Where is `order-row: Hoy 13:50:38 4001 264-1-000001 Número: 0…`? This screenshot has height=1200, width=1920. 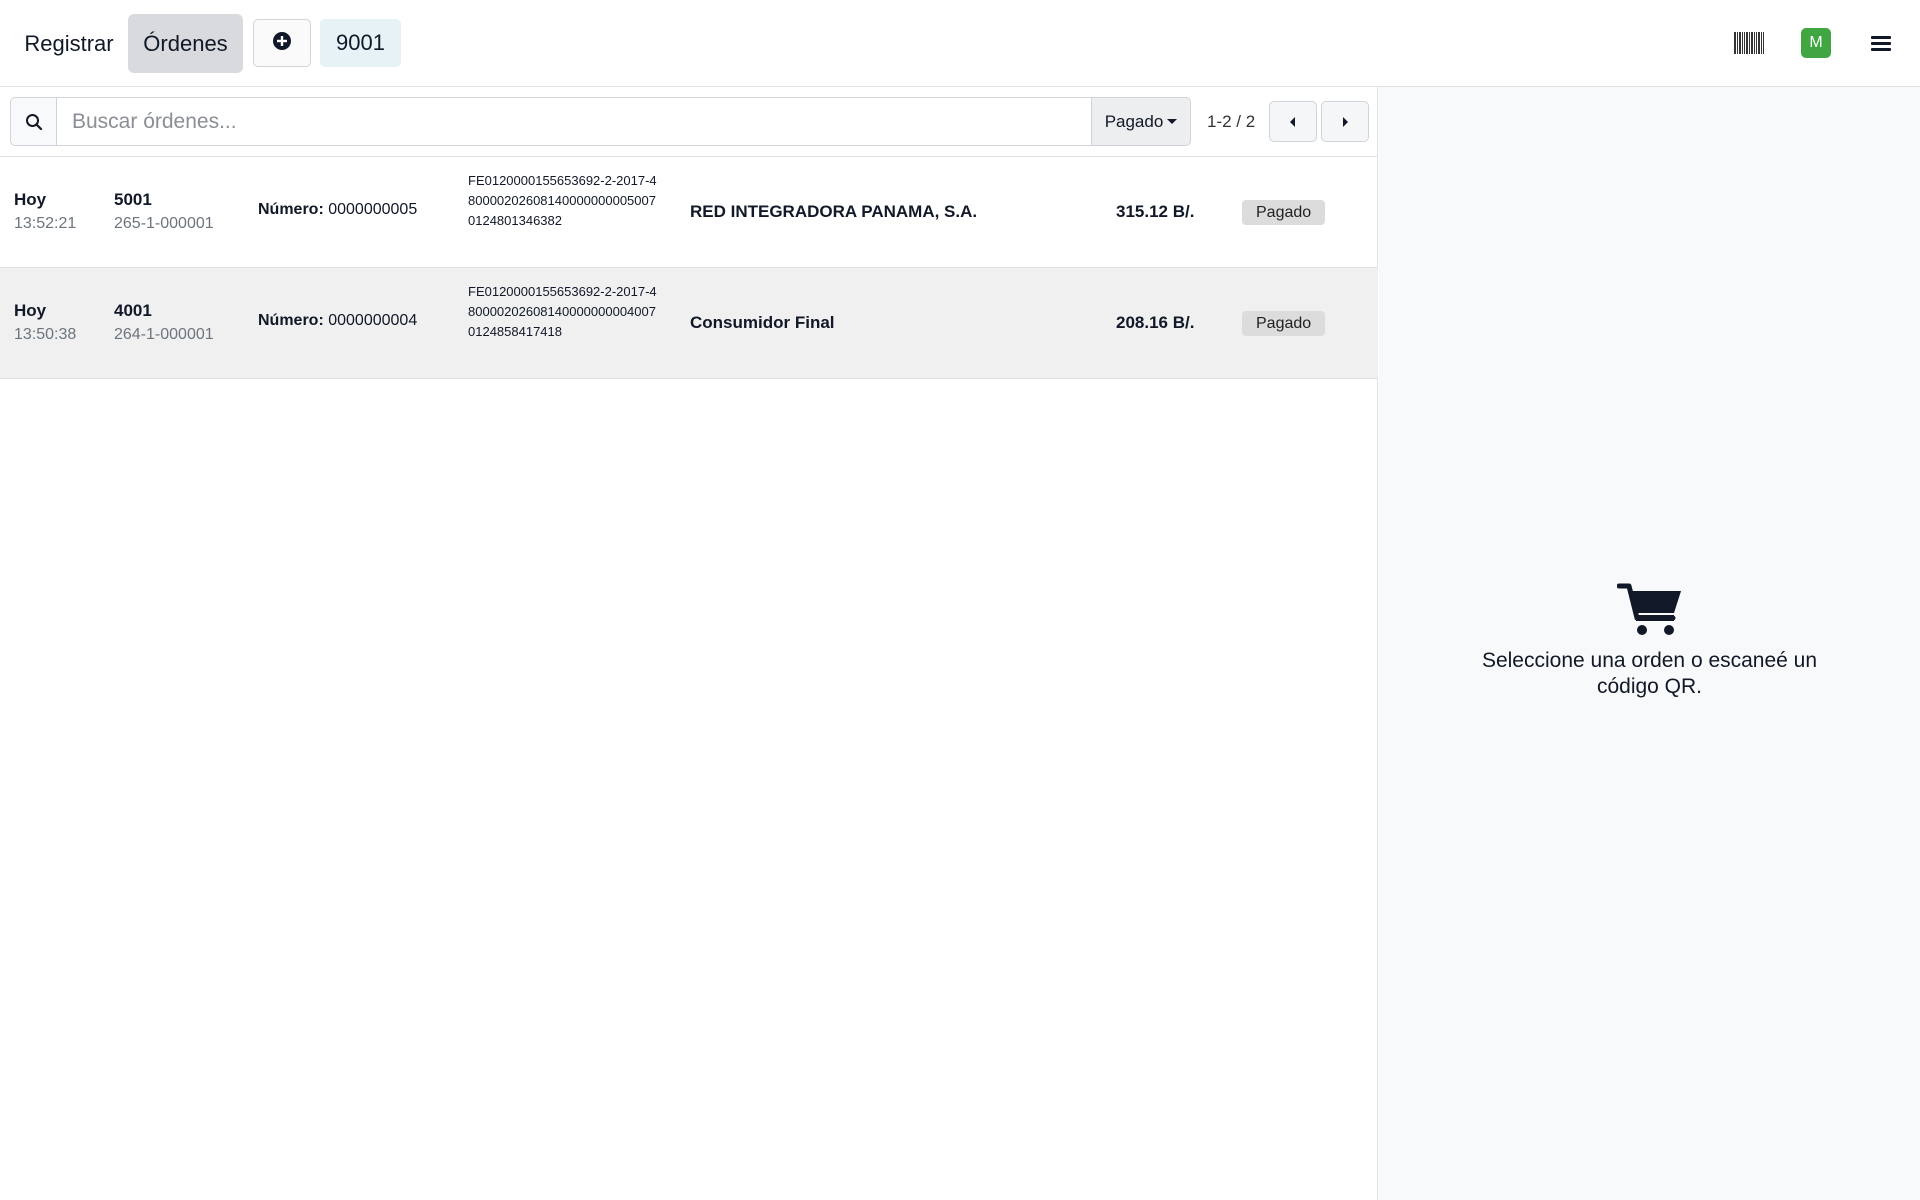
order-row: Hoy 13:50:38 4001 264-1-000001 Número: 0… is located at coordinates (689, 323).